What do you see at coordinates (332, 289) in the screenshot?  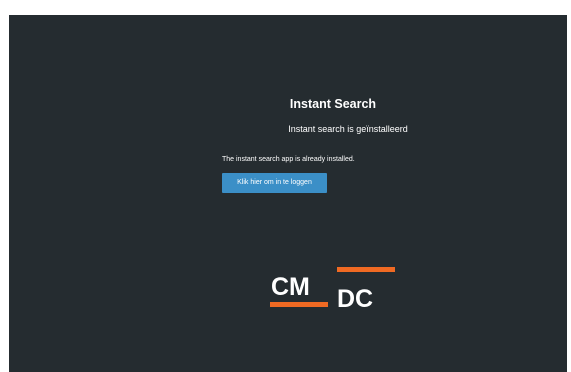 I see `cmdc-logo: CM DC` at bounding box center [332, 289].